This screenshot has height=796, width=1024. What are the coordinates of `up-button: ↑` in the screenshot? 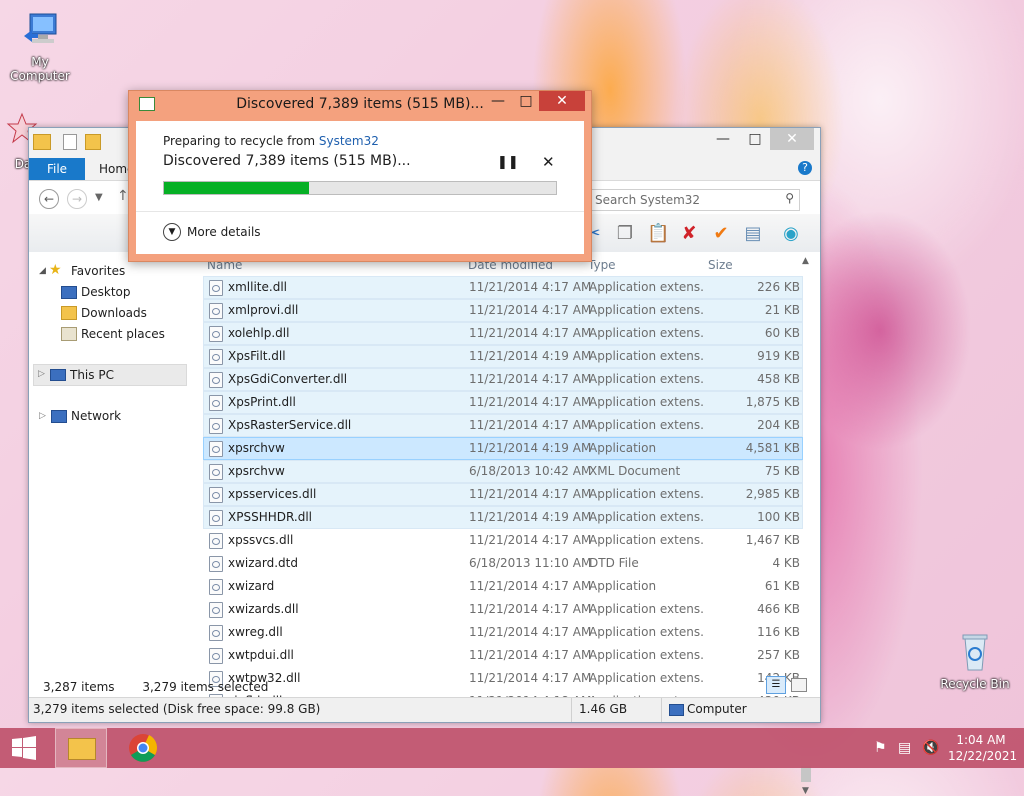 It's located at (123, 196).